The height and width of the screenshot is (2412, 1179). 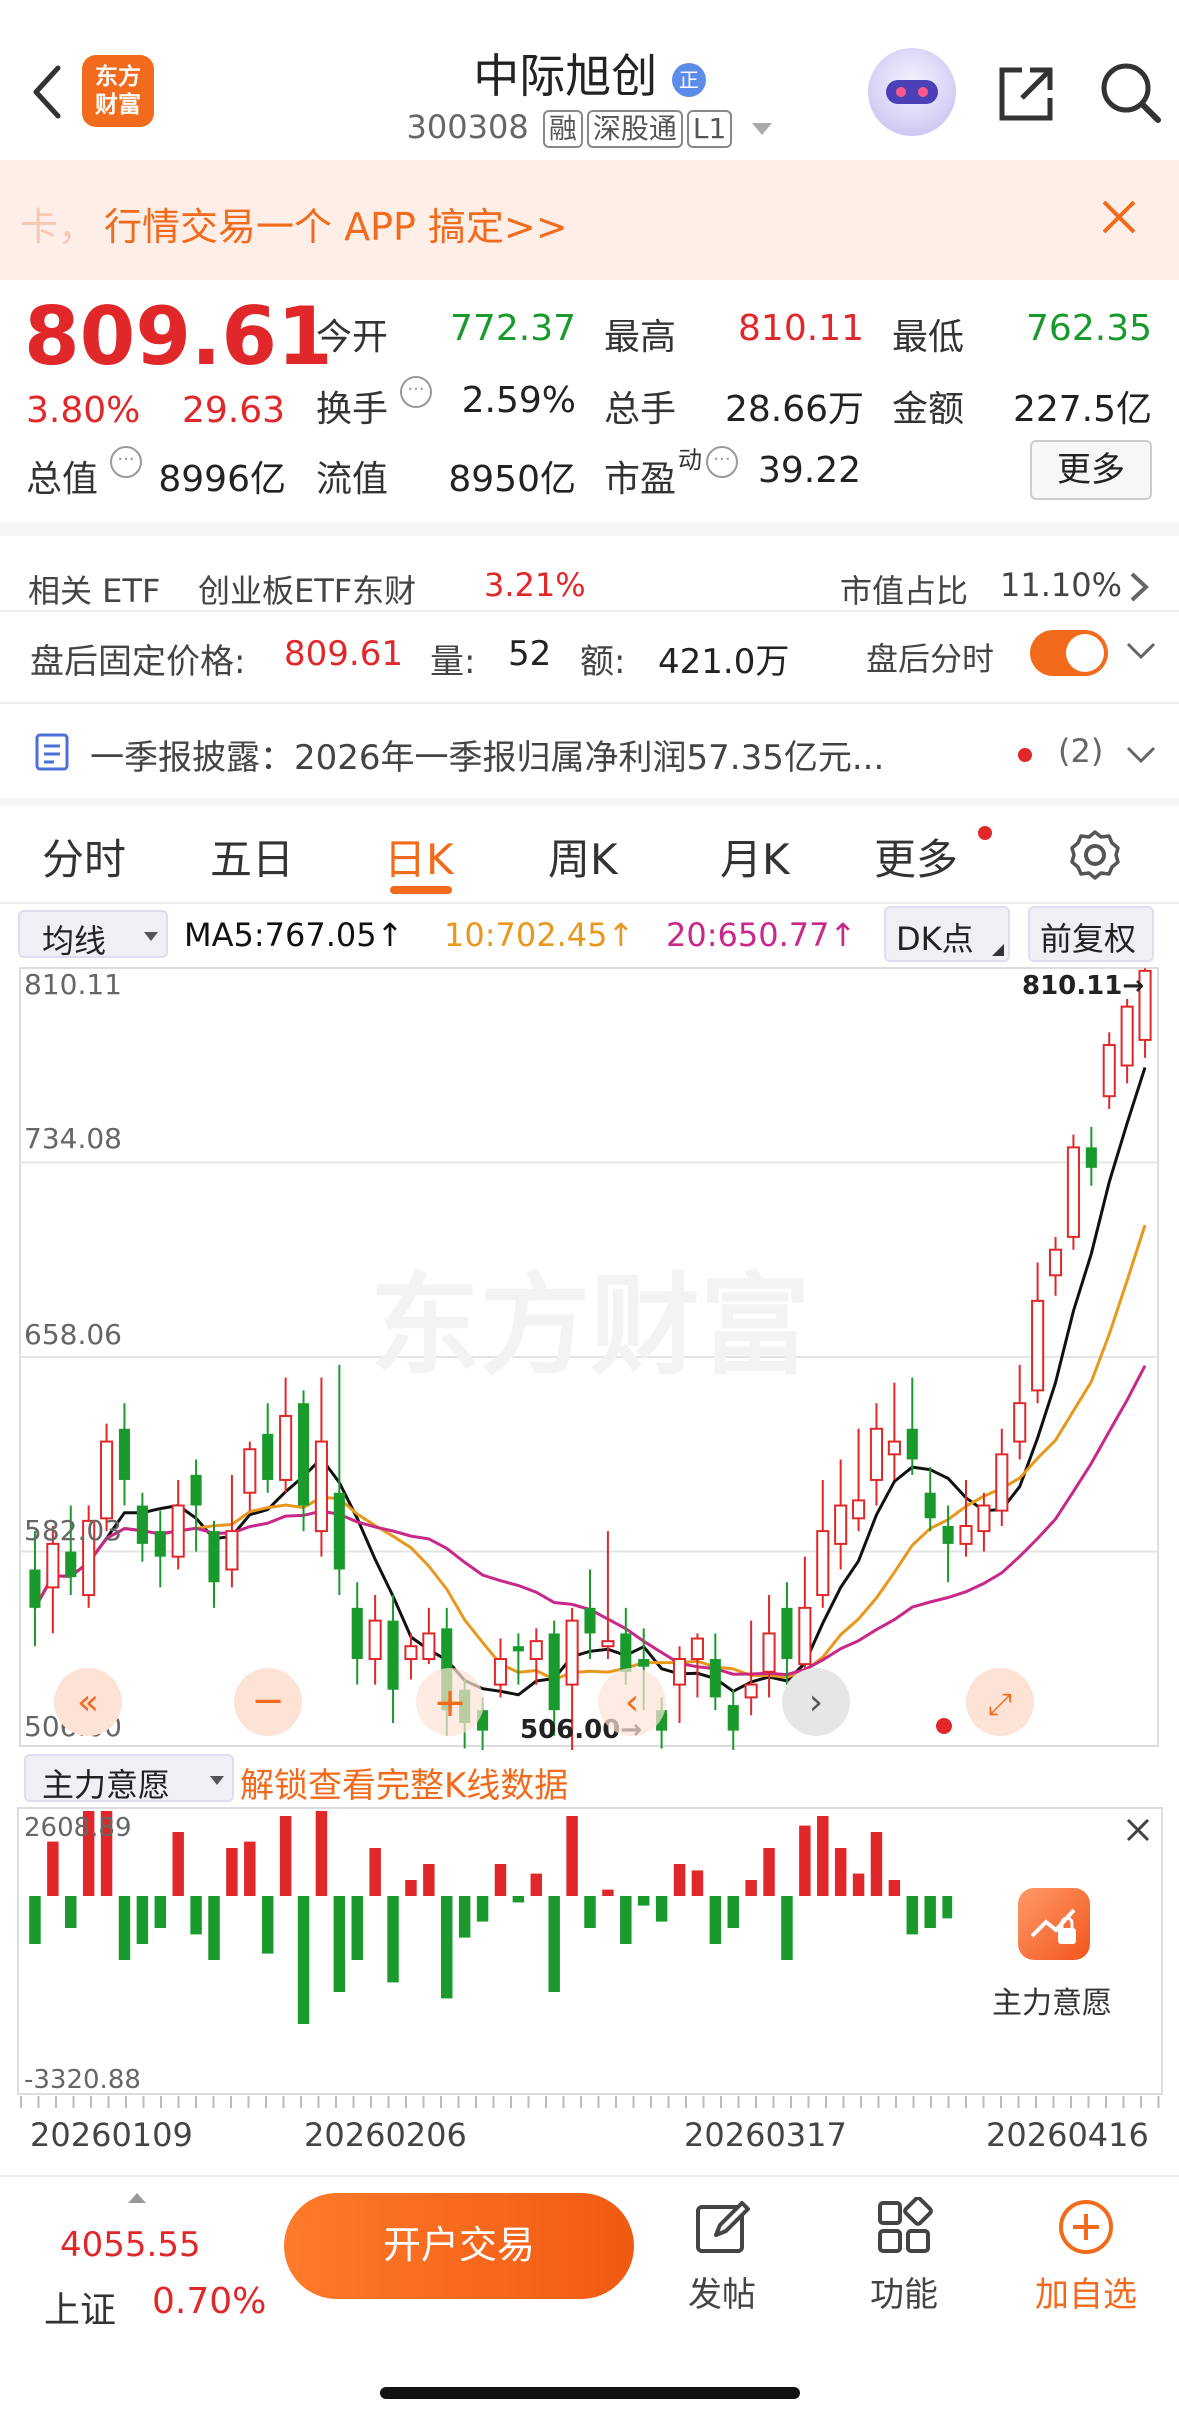 What do you see at coordinates (84, 856) in the screenshot?
I see `tab-timeshare: 分时` at bounding box center [84, 856].